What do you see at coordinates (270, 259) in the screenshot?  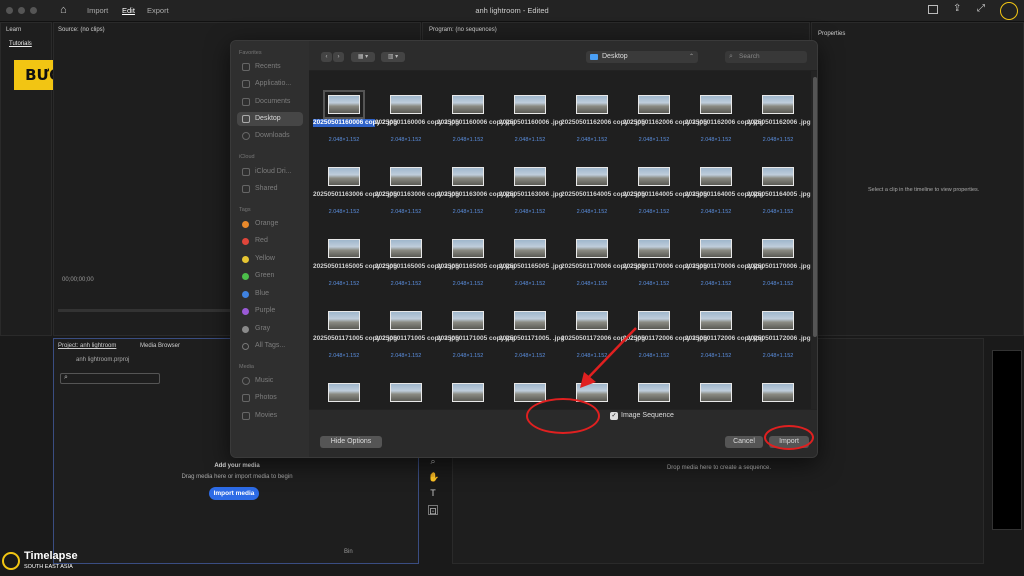 I see `sidebar-tag-yellow: Yellow` at bounding box center [270, 259].